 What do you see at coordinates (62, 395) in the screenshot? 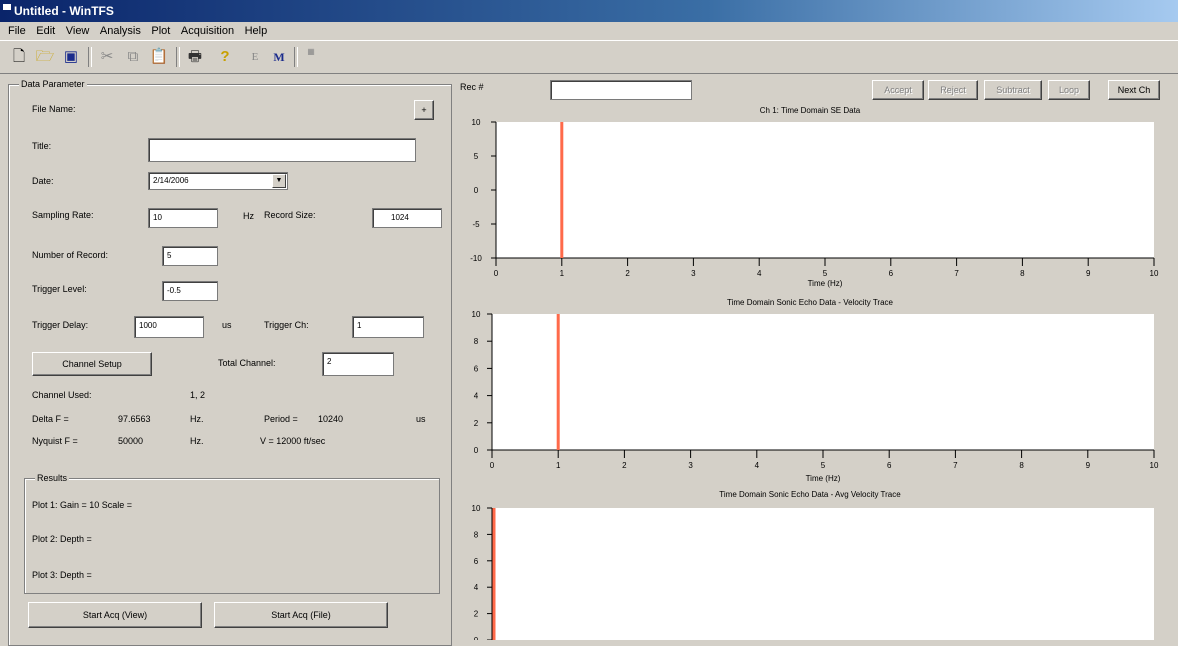
I see `channel-used-label: Channel Used:` at bounding box center [62, 395].